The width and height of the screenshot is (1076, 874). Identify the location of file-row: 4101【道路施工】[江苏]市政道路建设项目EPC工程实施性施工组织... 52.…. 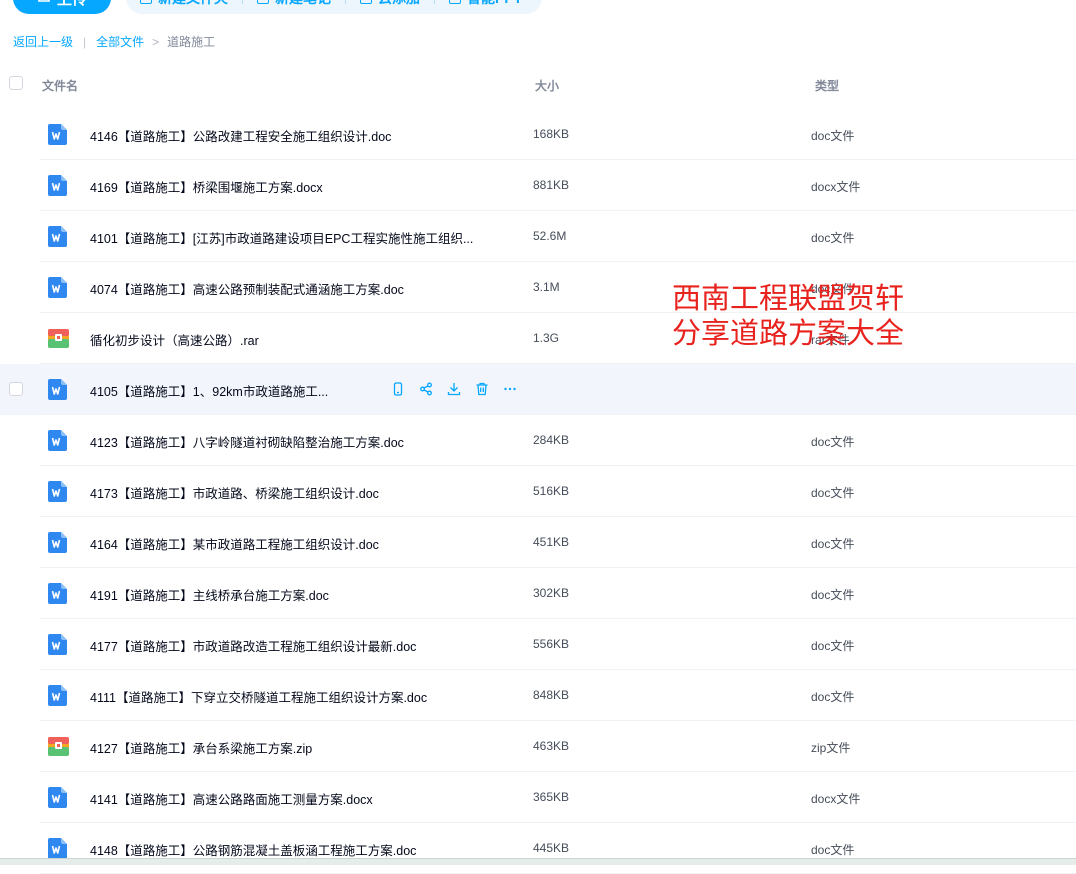
(538, 236).